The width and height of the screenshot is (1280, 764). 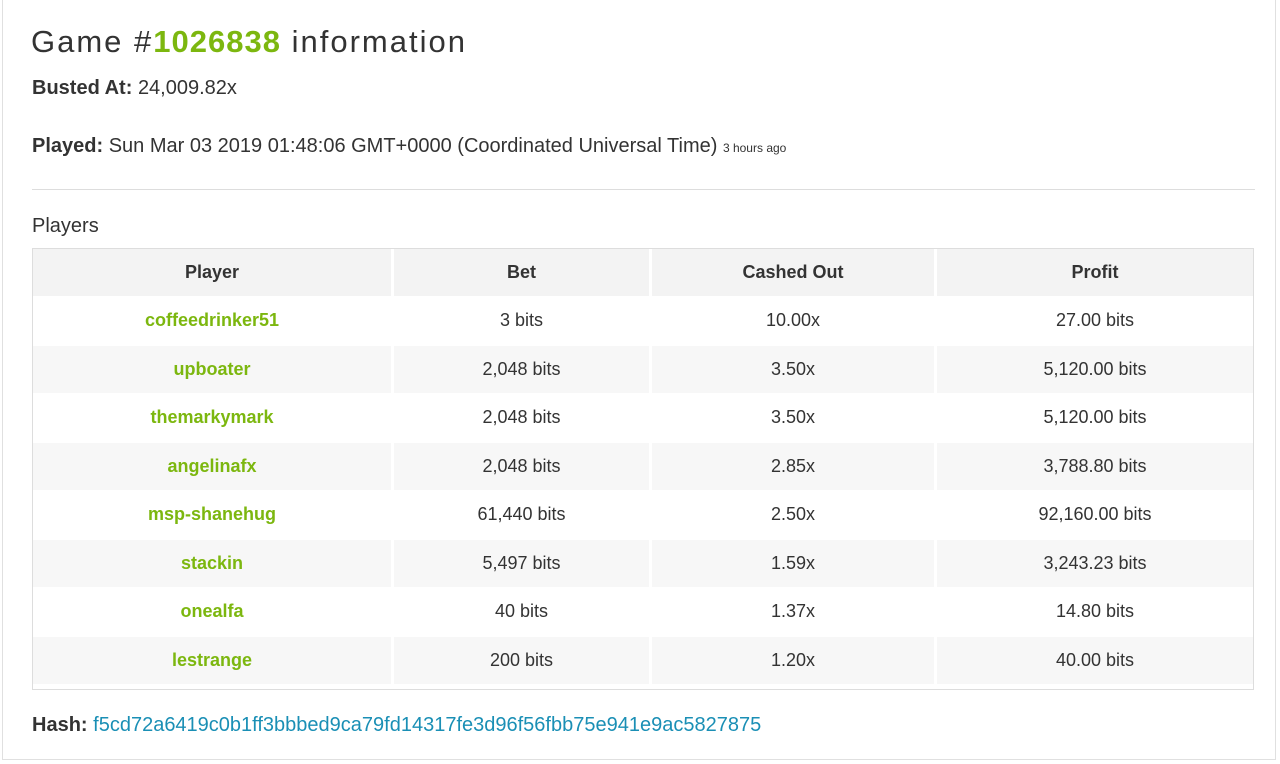 What do you see at coordinates (60, 725) in the screenshot?
I see `hash-label: Hash:` at bounding box center [60, 725].